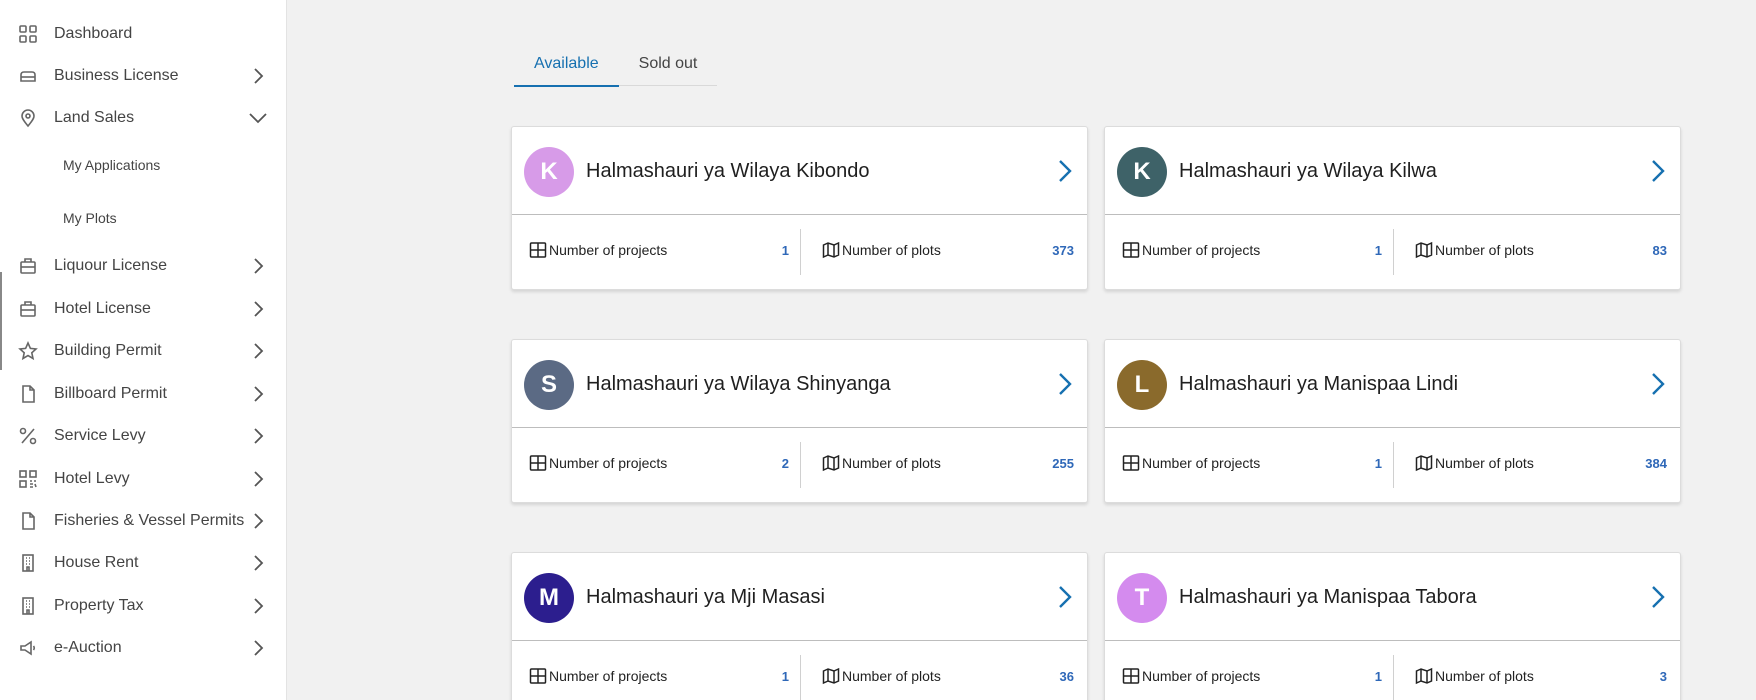 Image resolution: width=1756 pixels, height=700 pixels. Describe the element at coordinates (659, 463) in the screenshot. I see `projects-stat: Number of projects 2` at that location.